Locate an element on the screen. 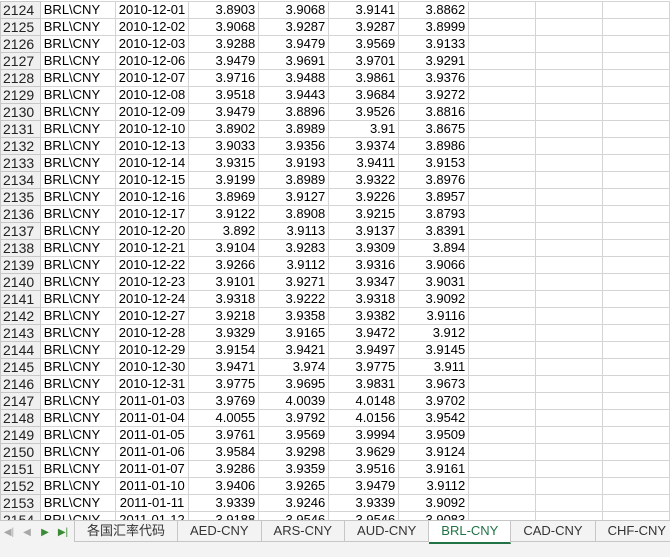 The height and width of the screenshot is (557, 670). cell-value-c: 3.9288 is located at coordinates (224, 44).